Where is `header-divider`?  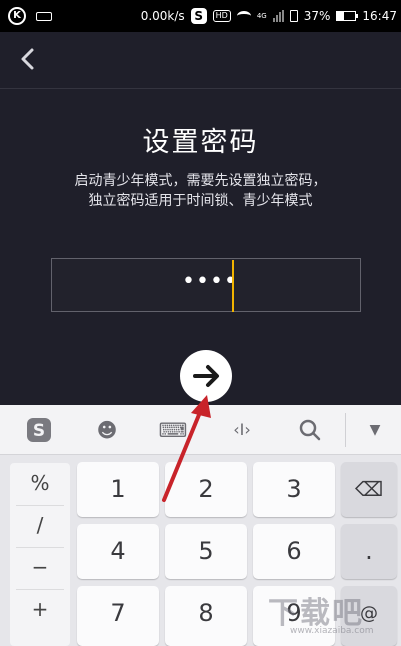
header-divider is located at coordinates (200, 88).